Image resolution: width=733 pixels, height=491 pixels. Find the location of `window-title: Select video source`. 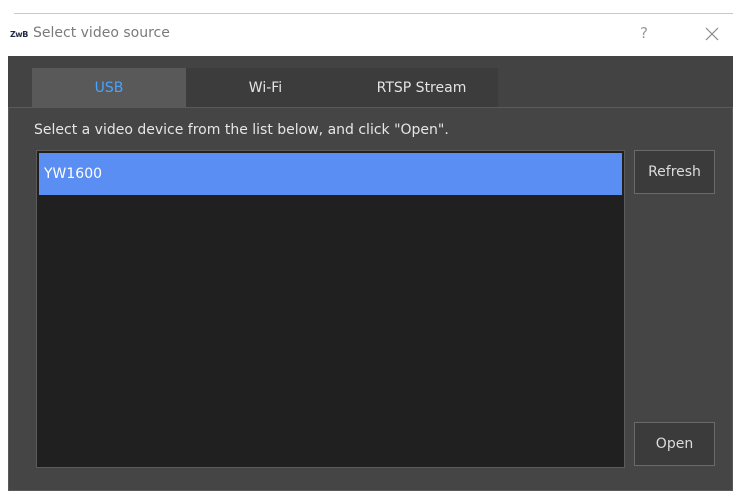

window-title: Select video source is located at coordinates (101, 33).